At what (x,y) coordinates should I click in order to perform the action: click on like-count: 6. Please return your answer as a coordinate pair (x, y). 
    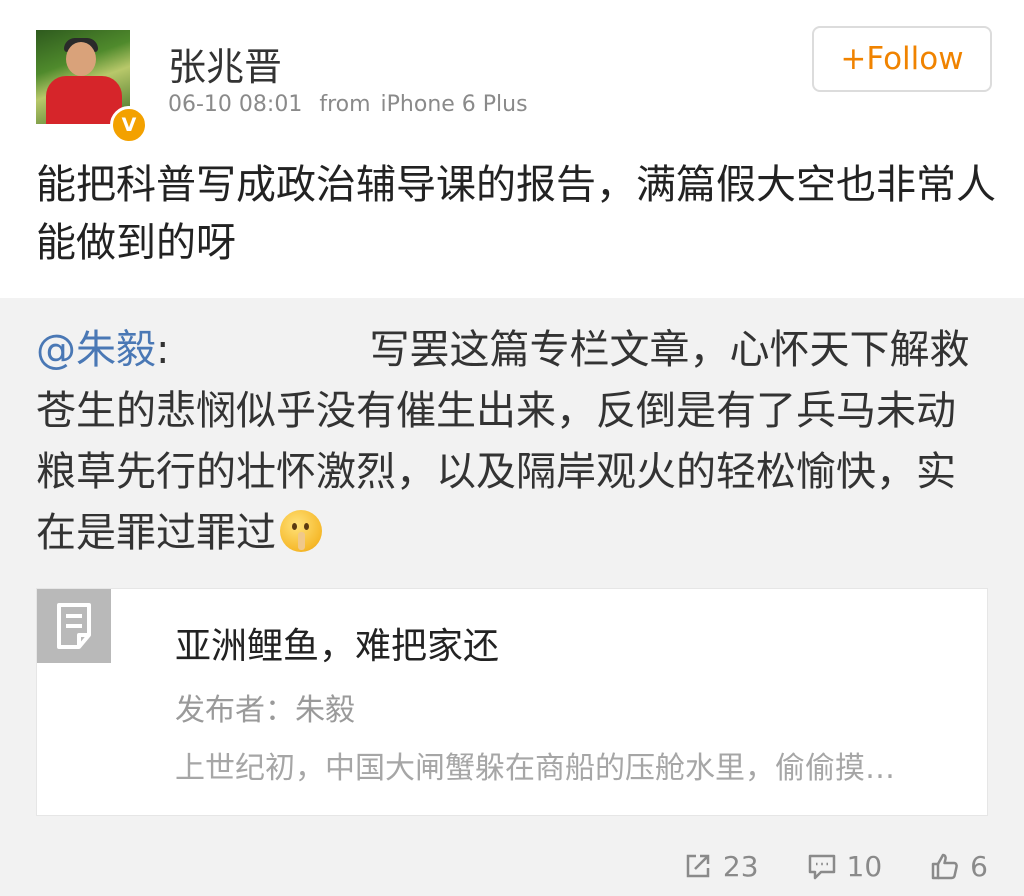
    Looking at the image, I should click on (979, 866).